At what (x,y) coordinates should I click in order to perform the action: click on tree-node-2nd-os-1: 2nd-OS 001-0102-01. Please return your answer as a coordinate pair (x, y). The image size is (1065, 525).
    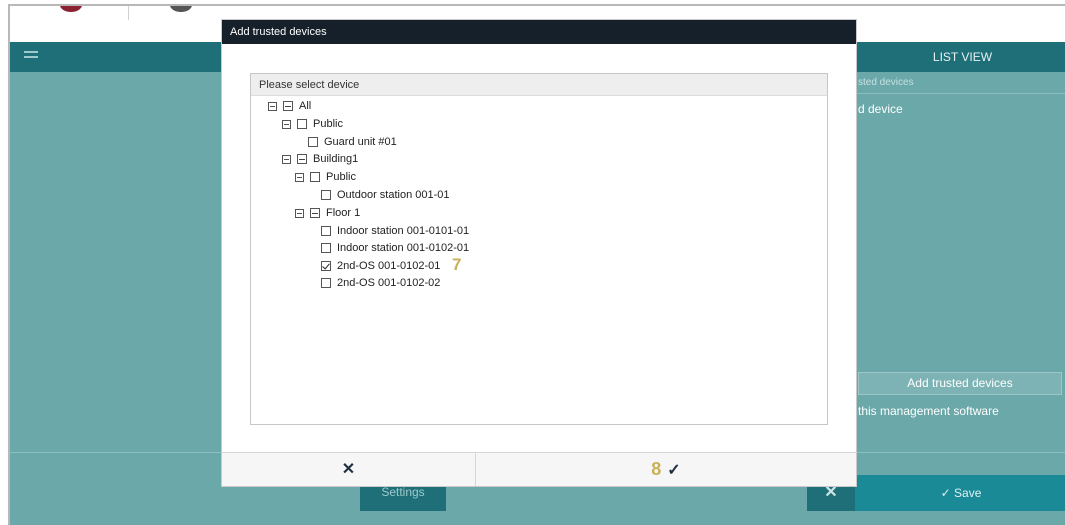
    Looking at the image, I should click on (380, 266).